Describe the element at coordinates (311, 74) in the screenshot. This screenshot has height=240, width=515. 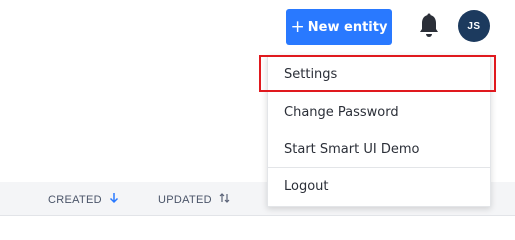
I see `menu-item-label: Settings` at that location.